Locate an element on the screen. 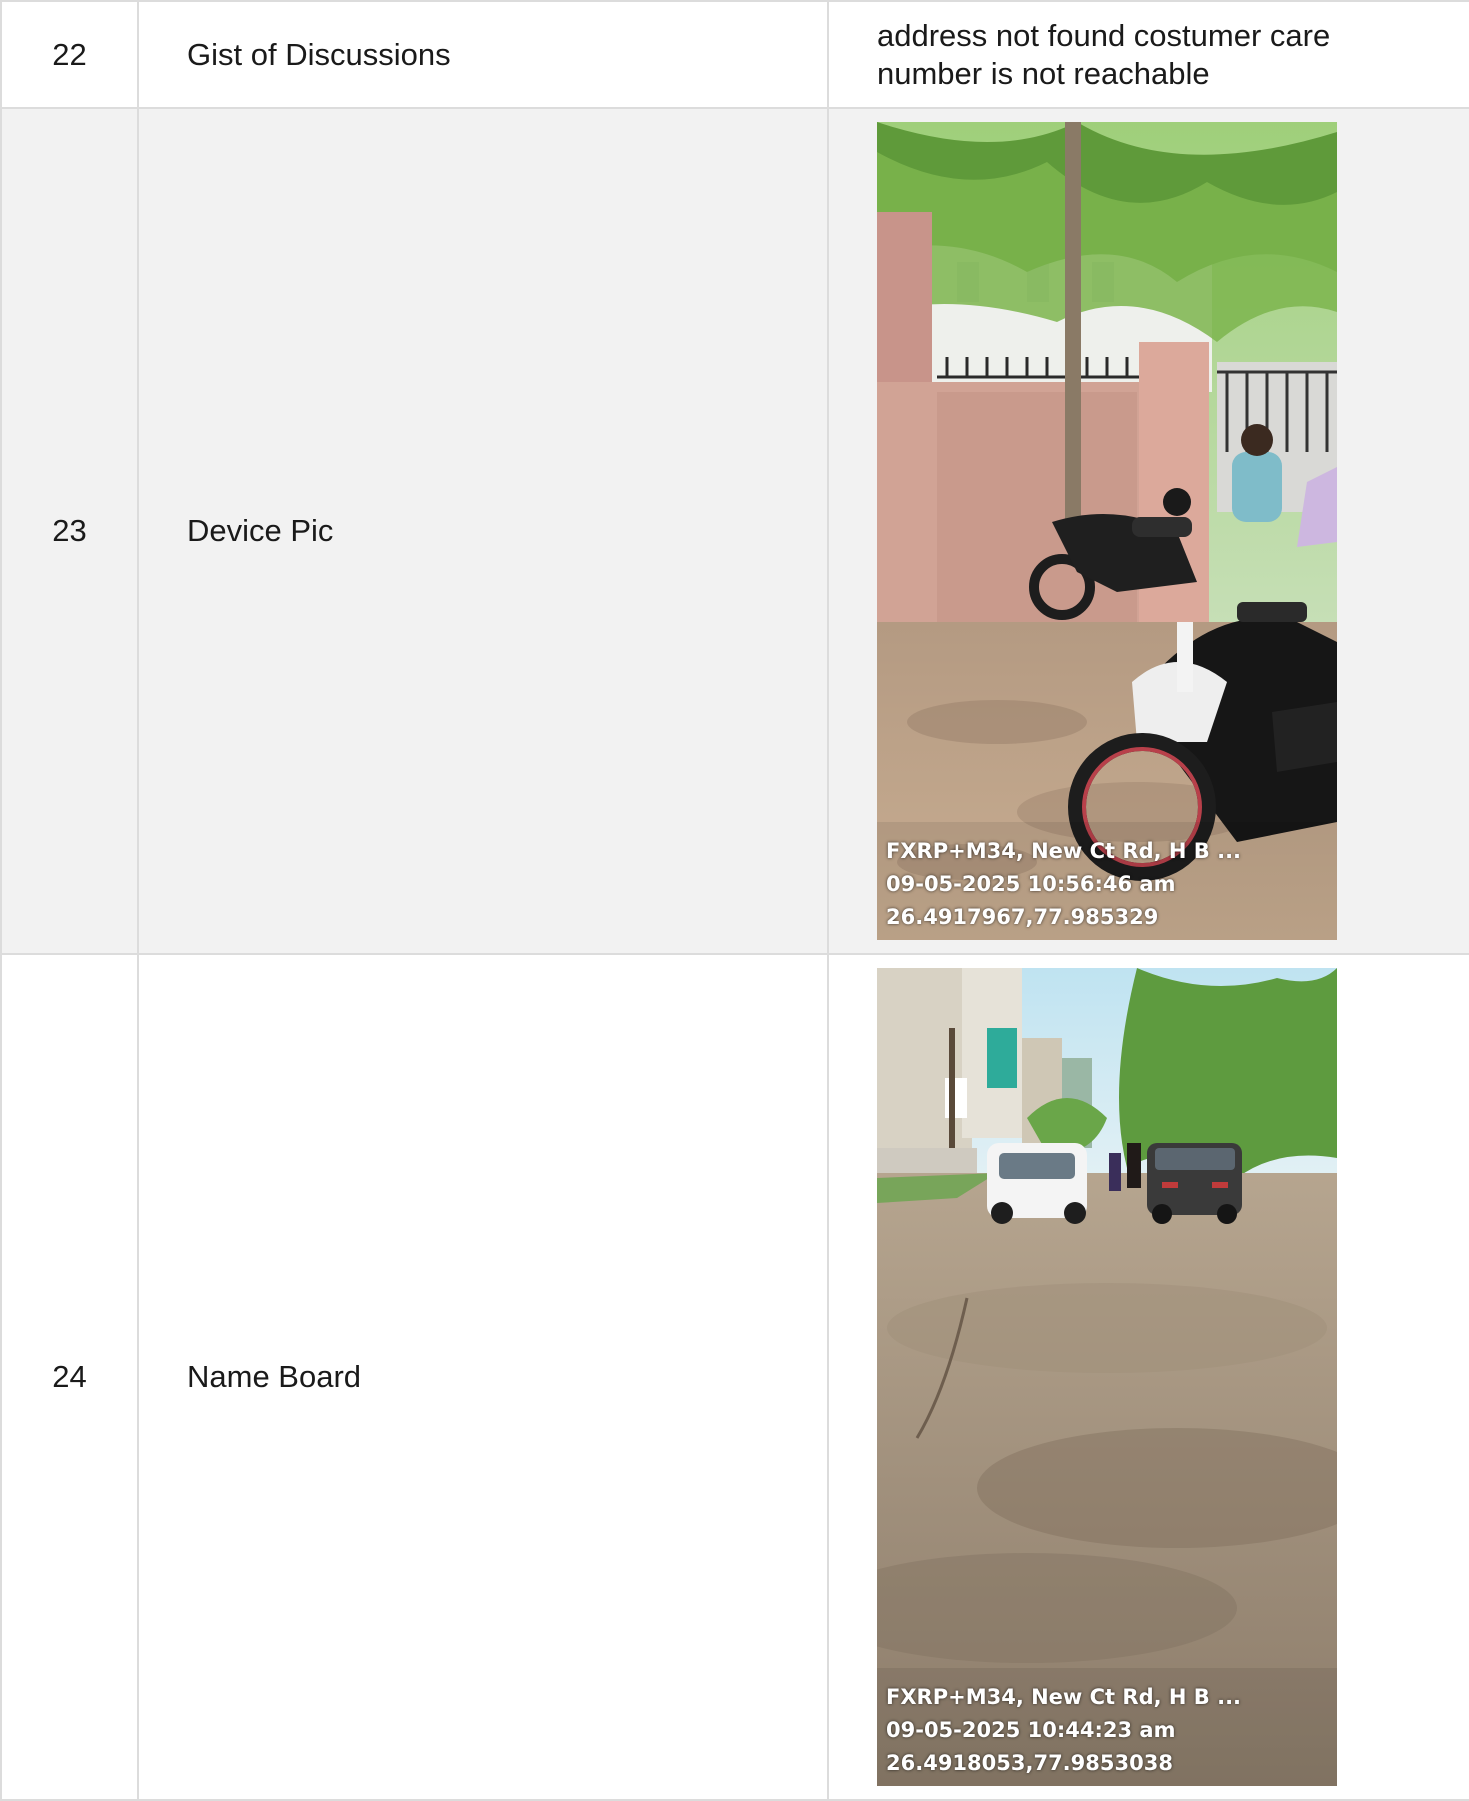 This screenshot has height=1801, width=1469. photo-coordinates-line: 26.4918053,77.9853038 is located at coordinates (1029, 1763).